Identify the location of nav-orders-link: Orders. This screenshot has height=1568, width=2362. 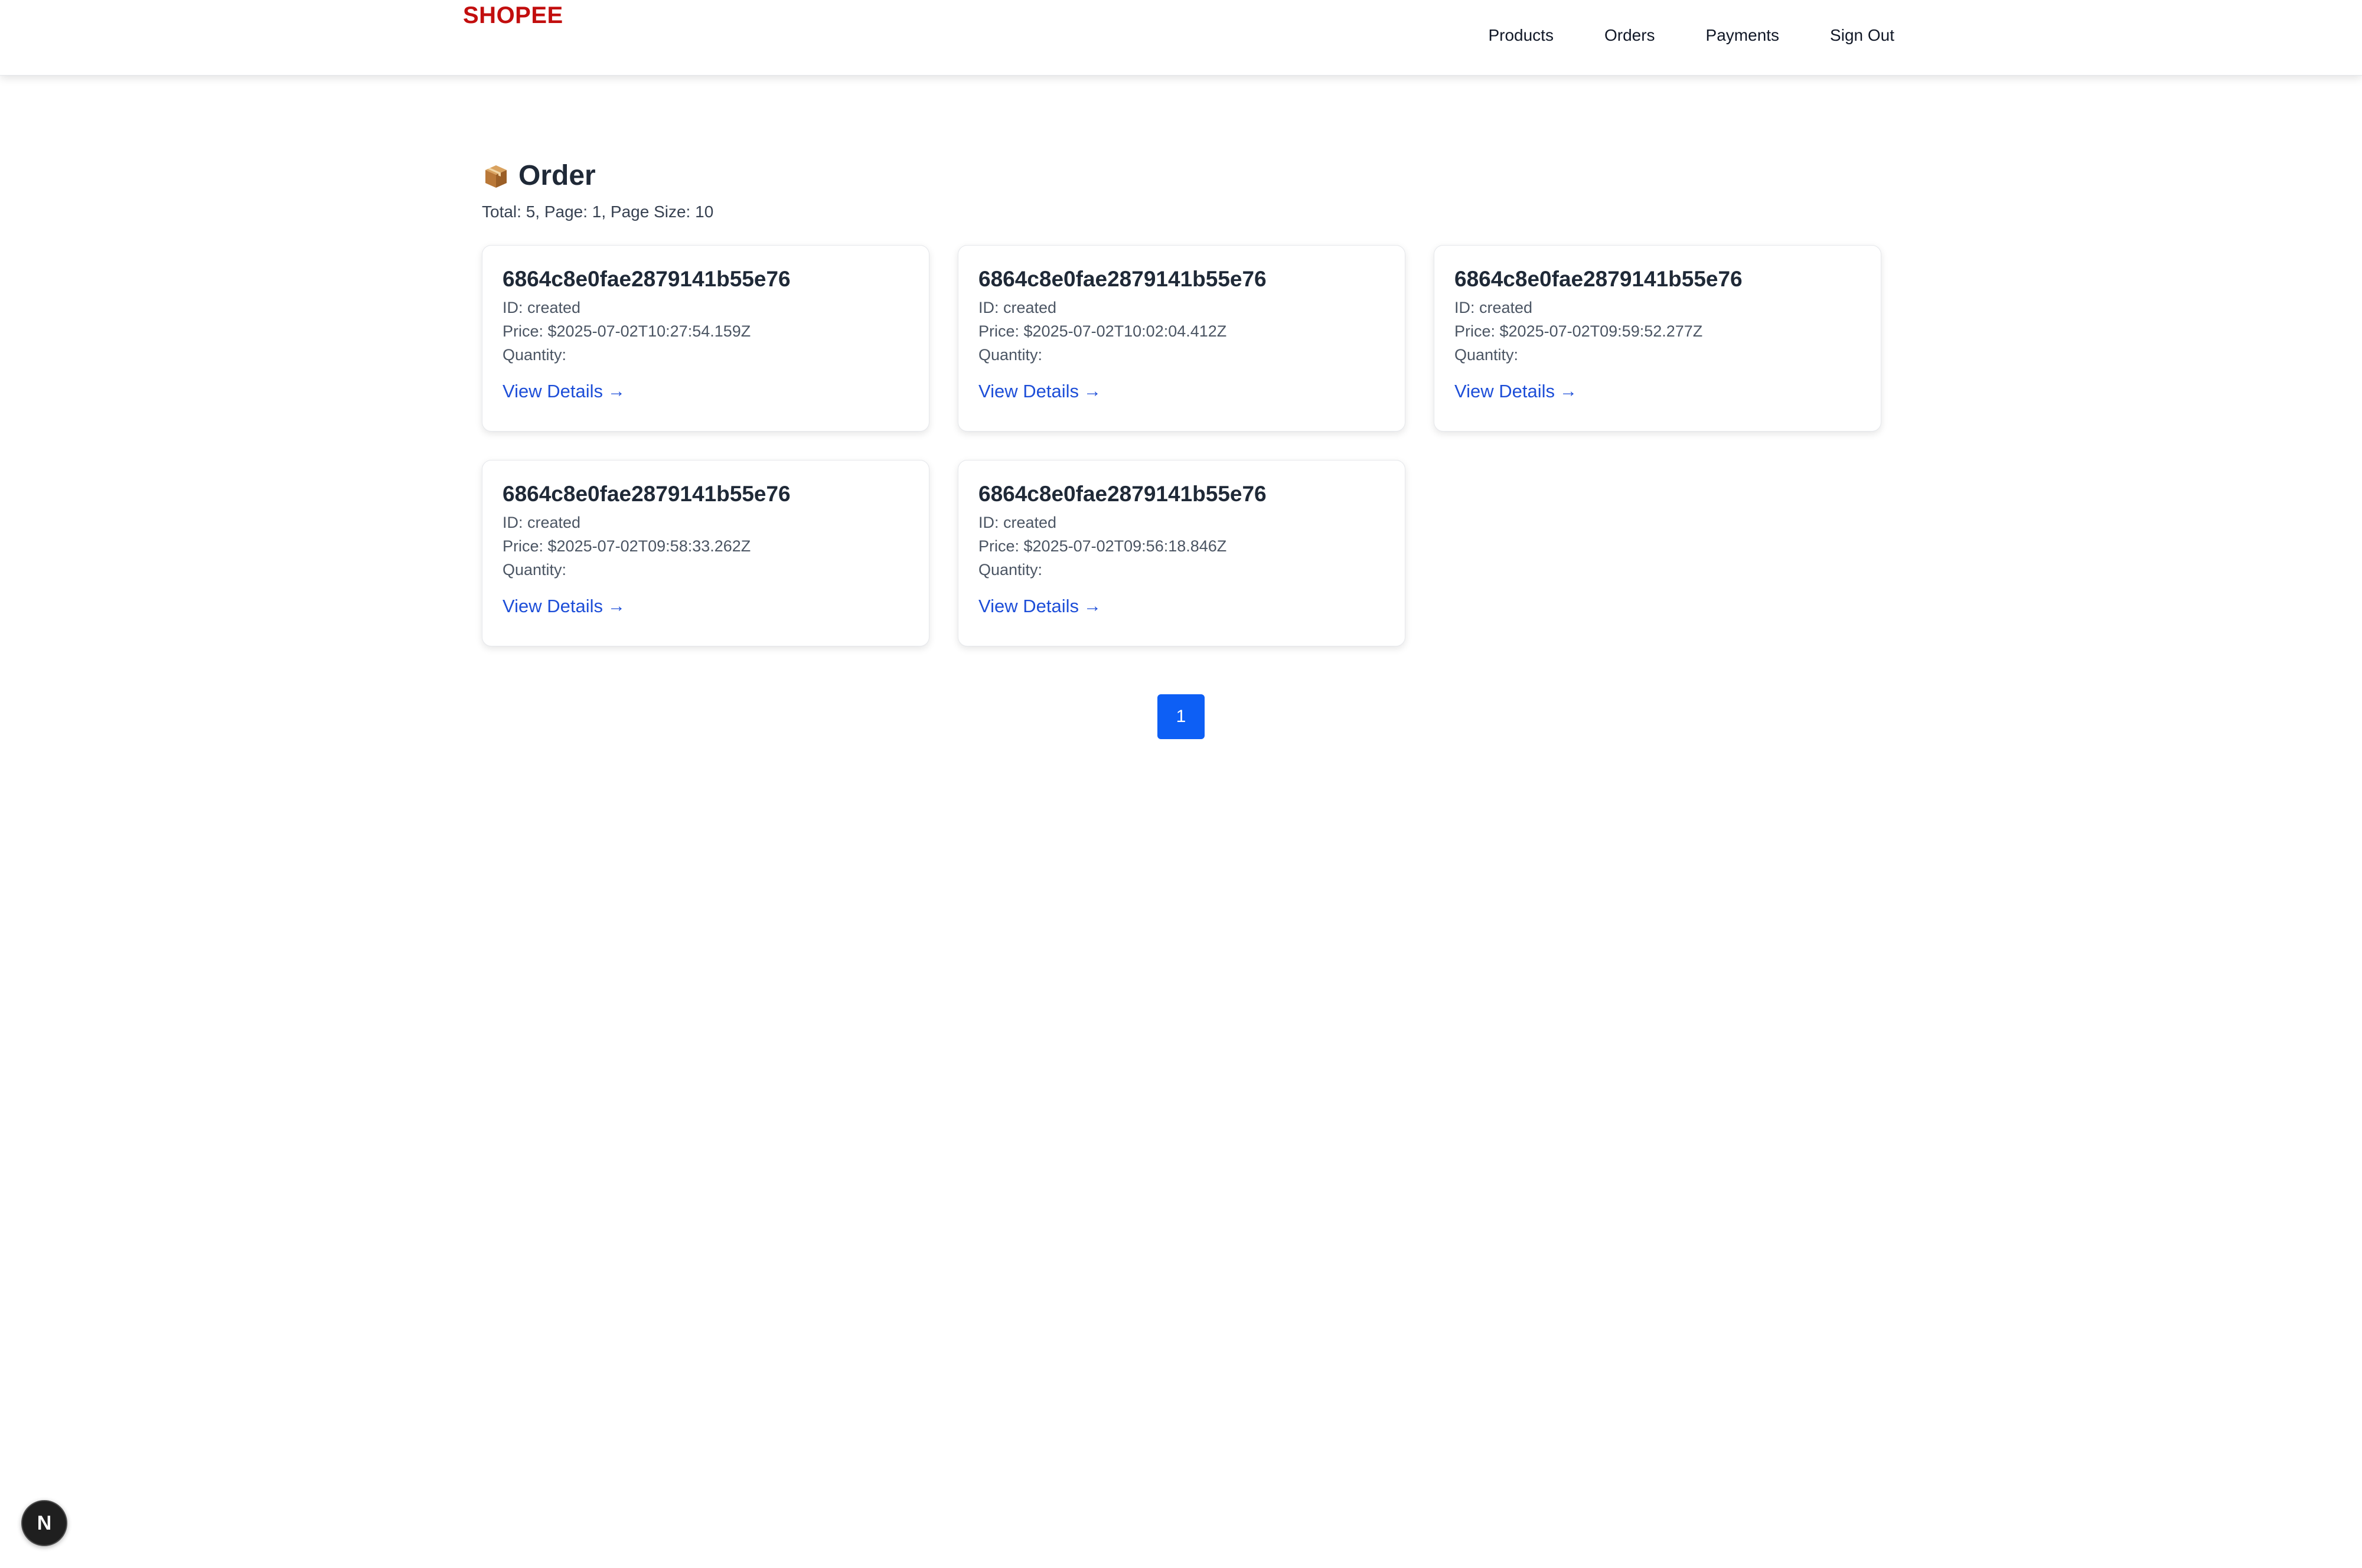
(1629, 36).